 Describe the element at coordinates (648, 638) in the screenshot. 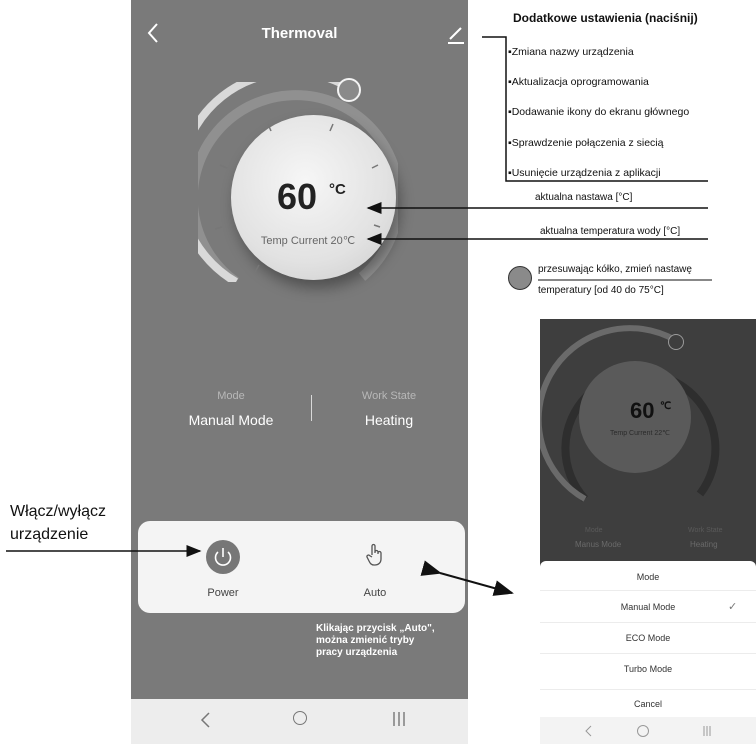

I see `mode-option-eco: ECO Mode` at that location.